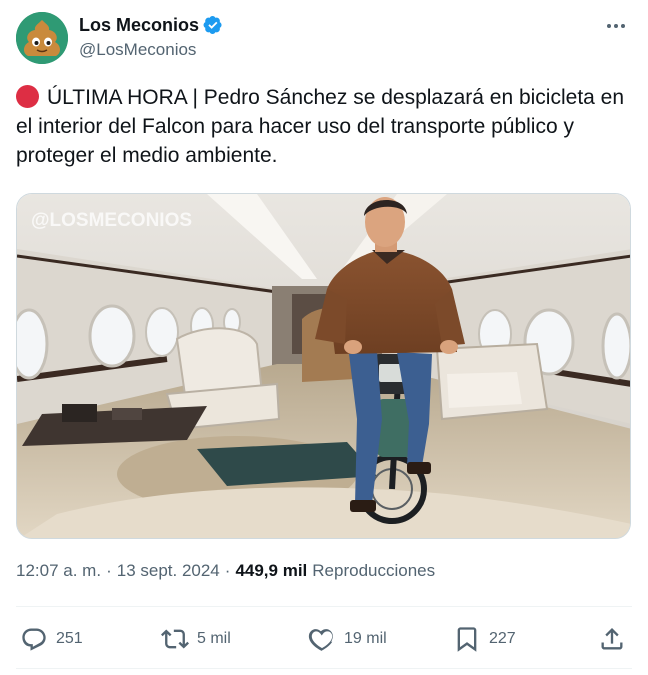 The image size is (648, 675). What do you see at coordinates (271, 571) in the screenshot?
I see `views-count: 449,9 mil` at bounding box center [271, 571].